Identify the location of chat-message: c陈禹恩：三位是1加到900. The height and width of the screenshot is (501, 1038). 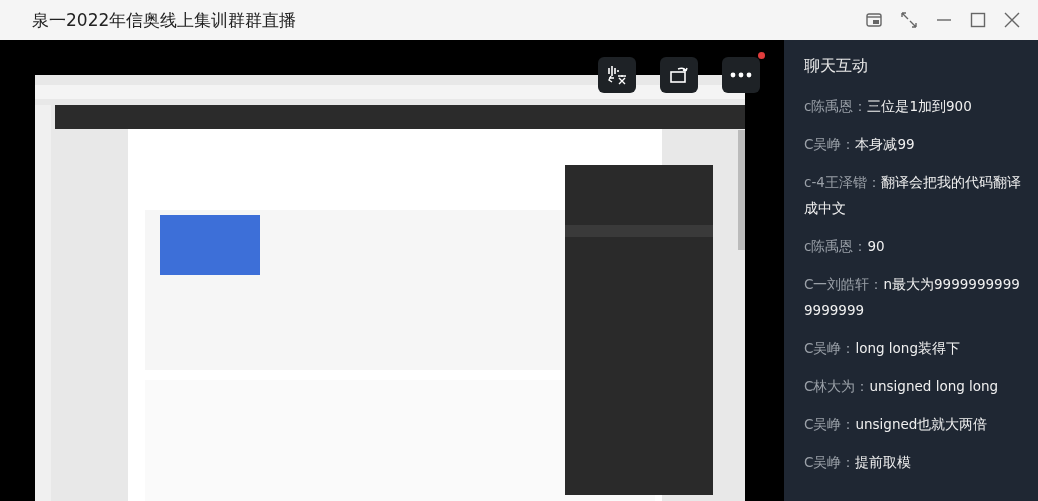
(888, 106).